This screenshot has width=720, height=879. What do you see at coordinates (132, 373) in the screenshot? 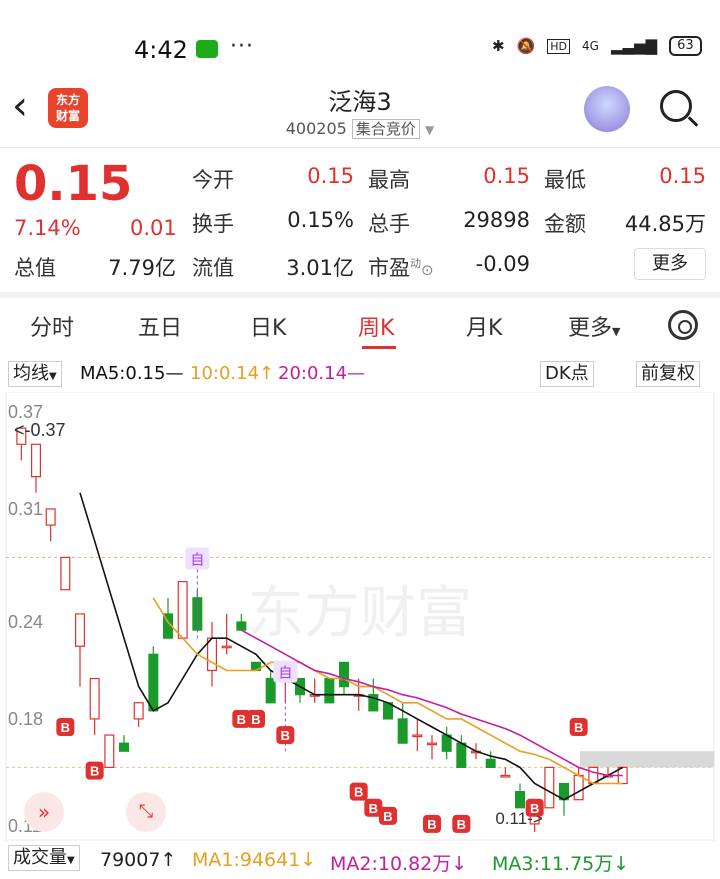
I see `ma5-label: MA5:0.15—` at bounding box center [132, 373].